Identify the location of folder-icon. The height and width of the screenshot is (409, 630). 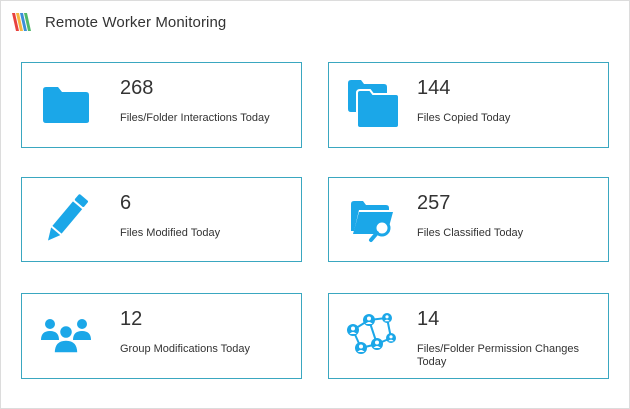
(66, 105).